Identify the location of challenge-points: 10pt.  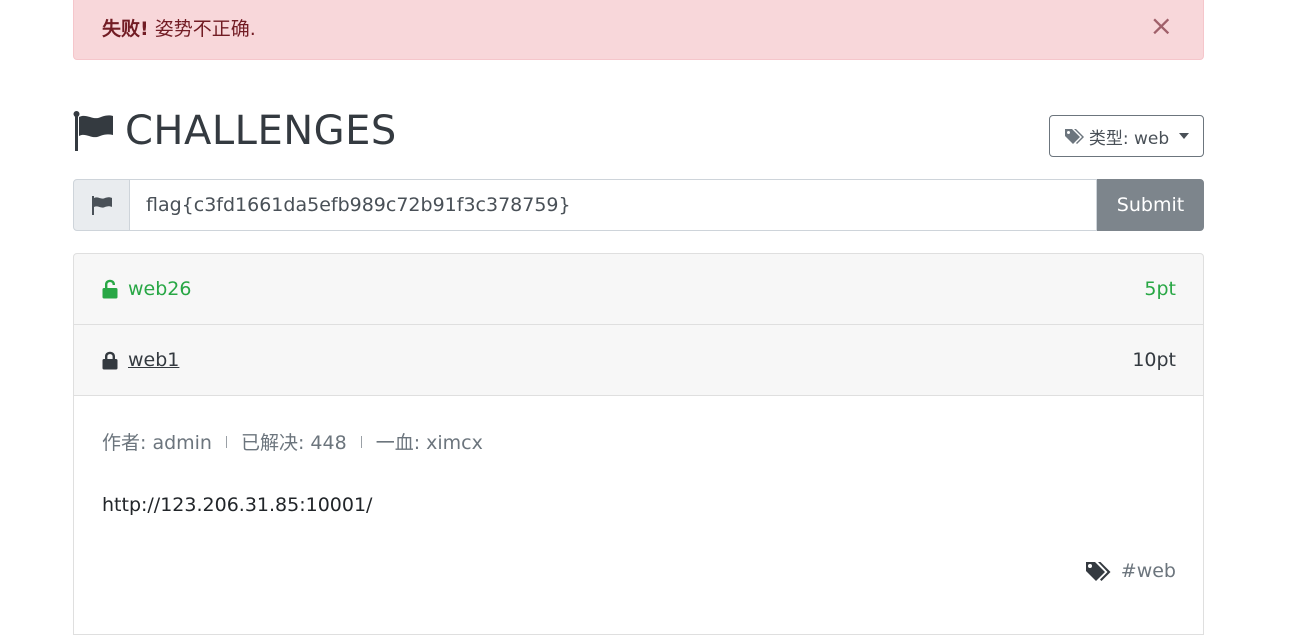
(1154, 360).